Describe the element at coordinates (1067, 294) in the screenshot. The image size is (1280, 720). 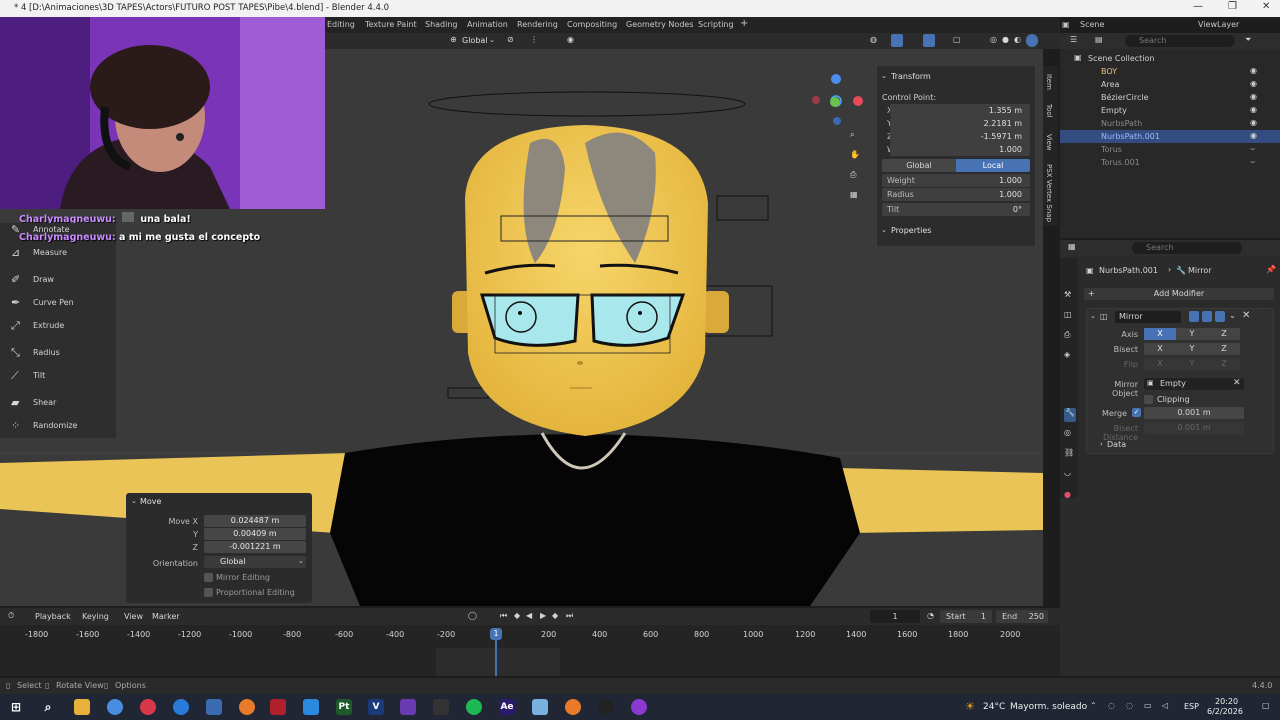
I see `tool-tab-icon: ⚒` at that location.